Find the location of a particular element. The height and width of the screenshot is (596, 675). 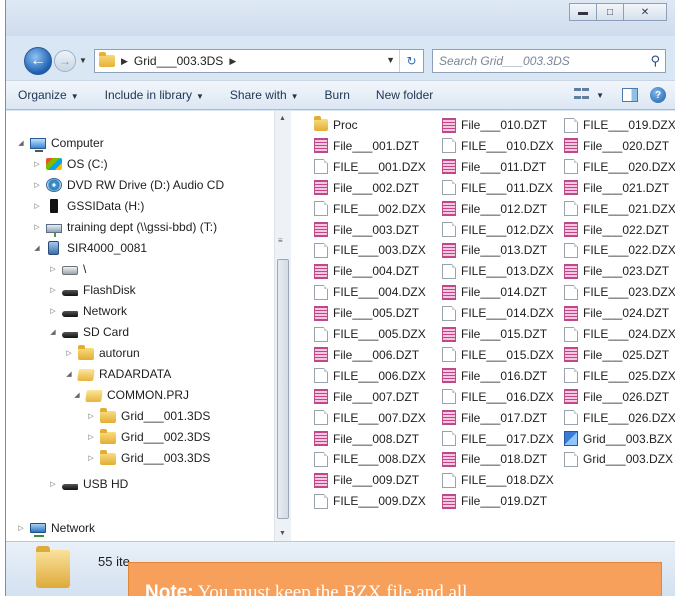

file-item: FILE___017.DZX is located at coordinates (498, 439).